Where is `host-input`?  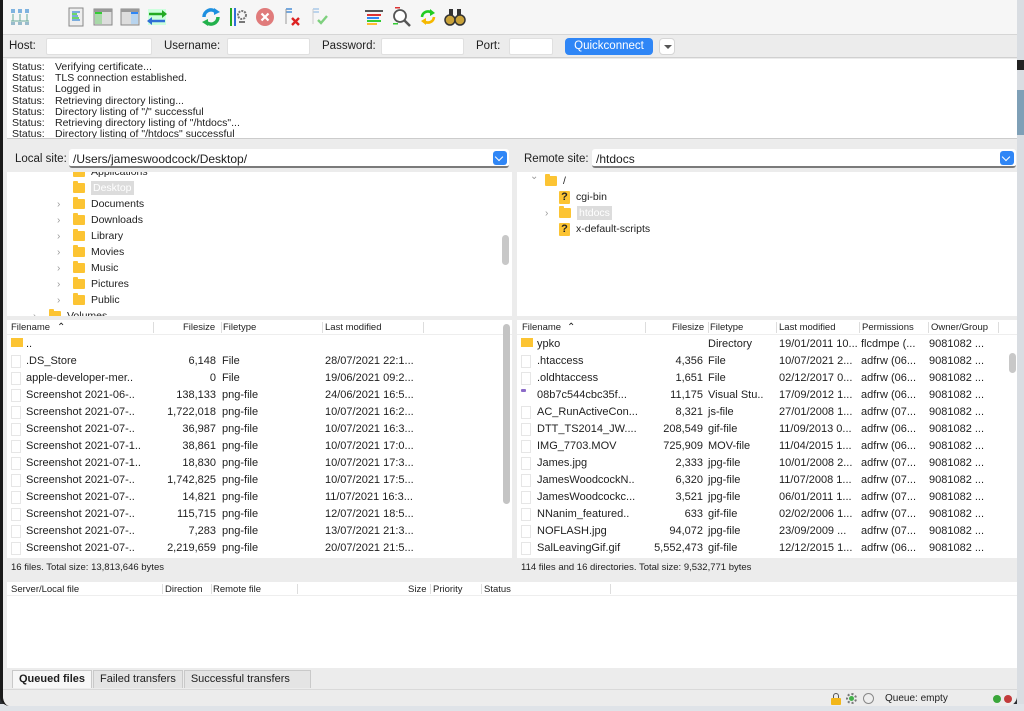
host-input is located at coordinates (99, 46).